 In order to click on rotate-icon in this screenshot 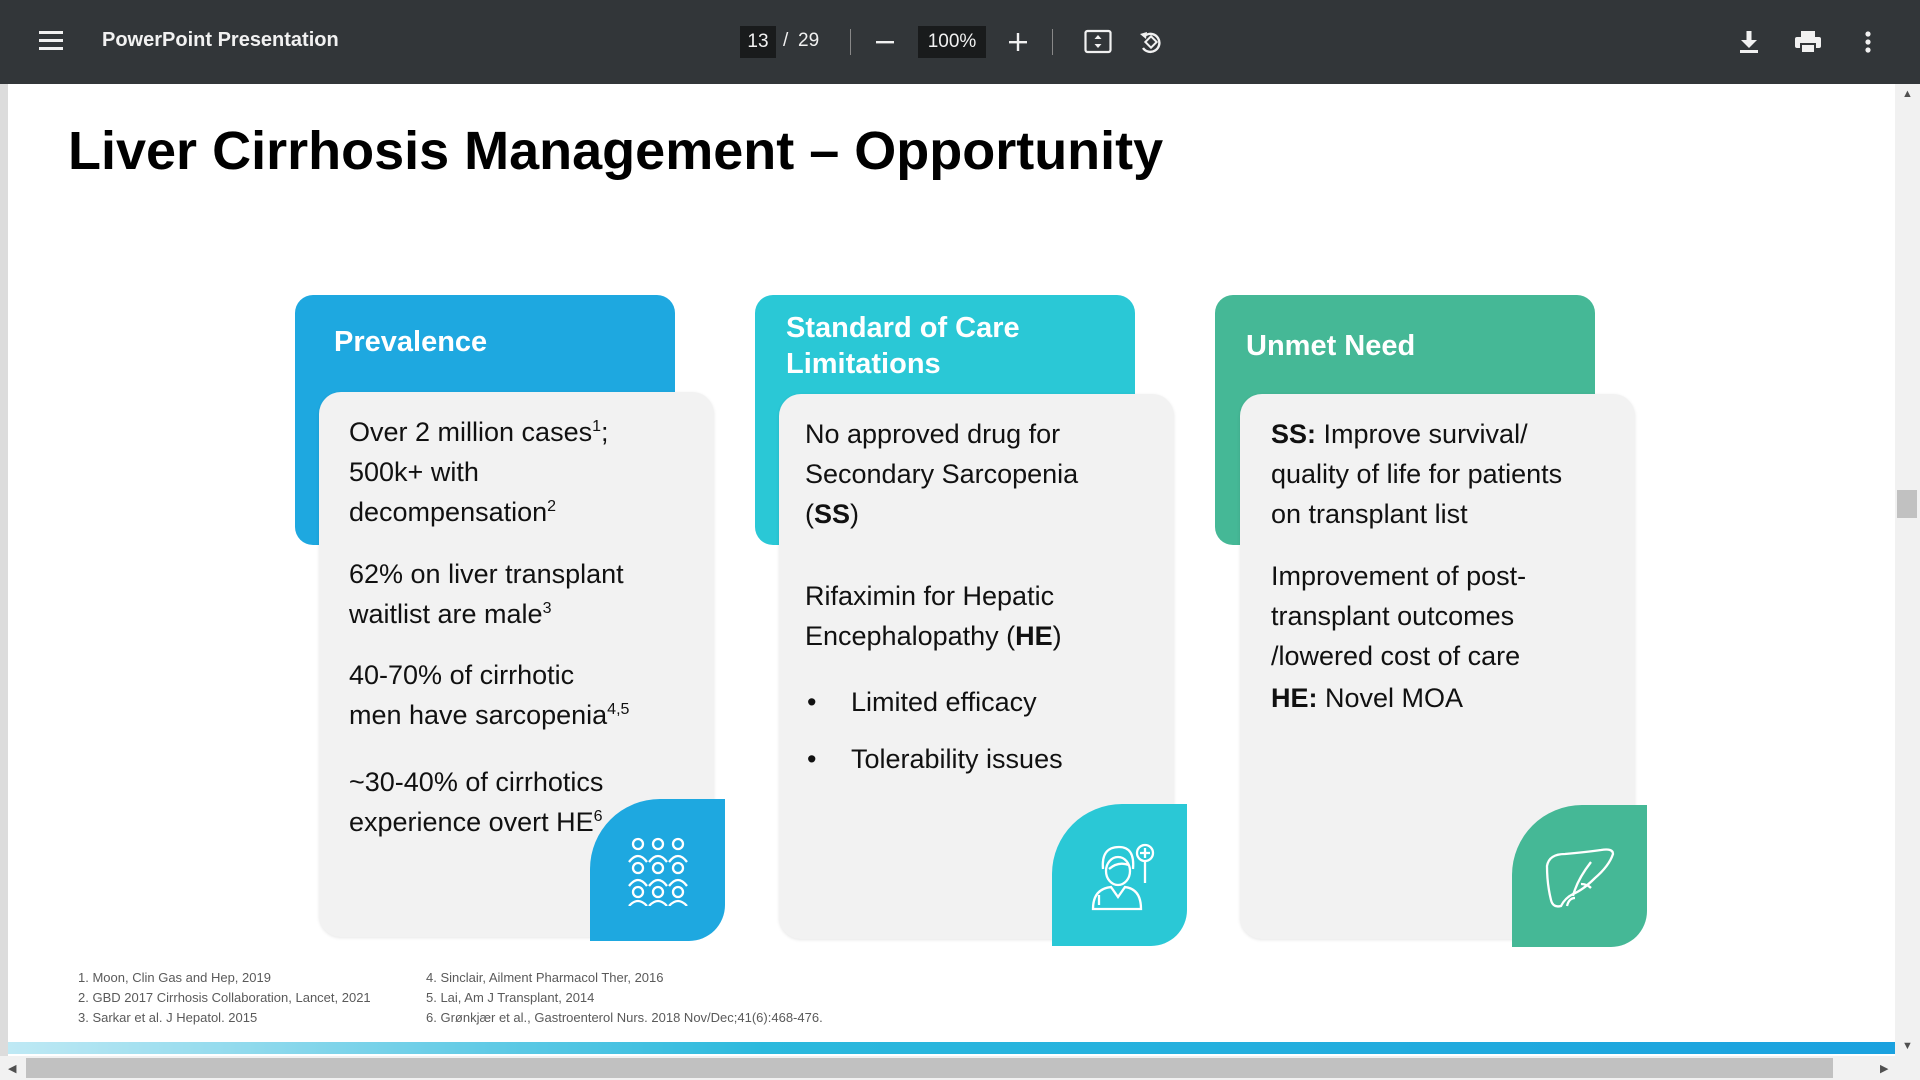, I will do `click(1150, 42)`.